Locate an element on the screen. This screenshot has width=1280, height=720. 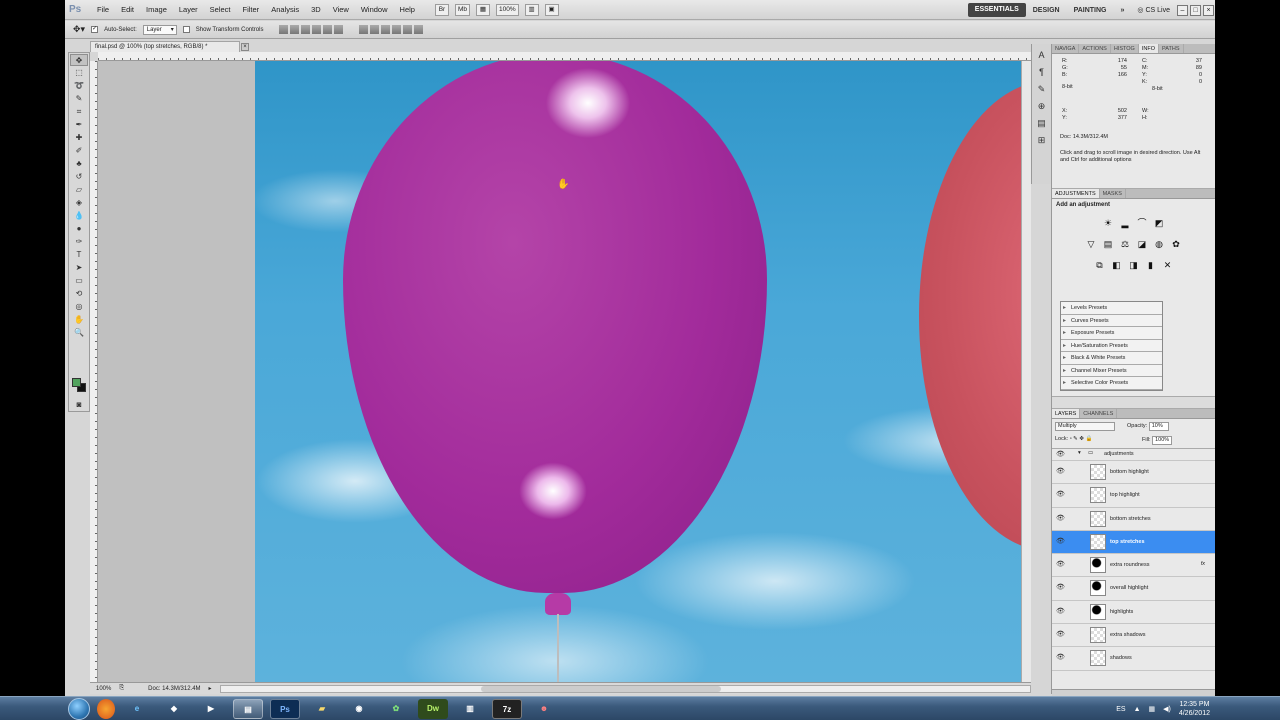
black-white-icon: ◪ is located at coordinates (1142, 244).